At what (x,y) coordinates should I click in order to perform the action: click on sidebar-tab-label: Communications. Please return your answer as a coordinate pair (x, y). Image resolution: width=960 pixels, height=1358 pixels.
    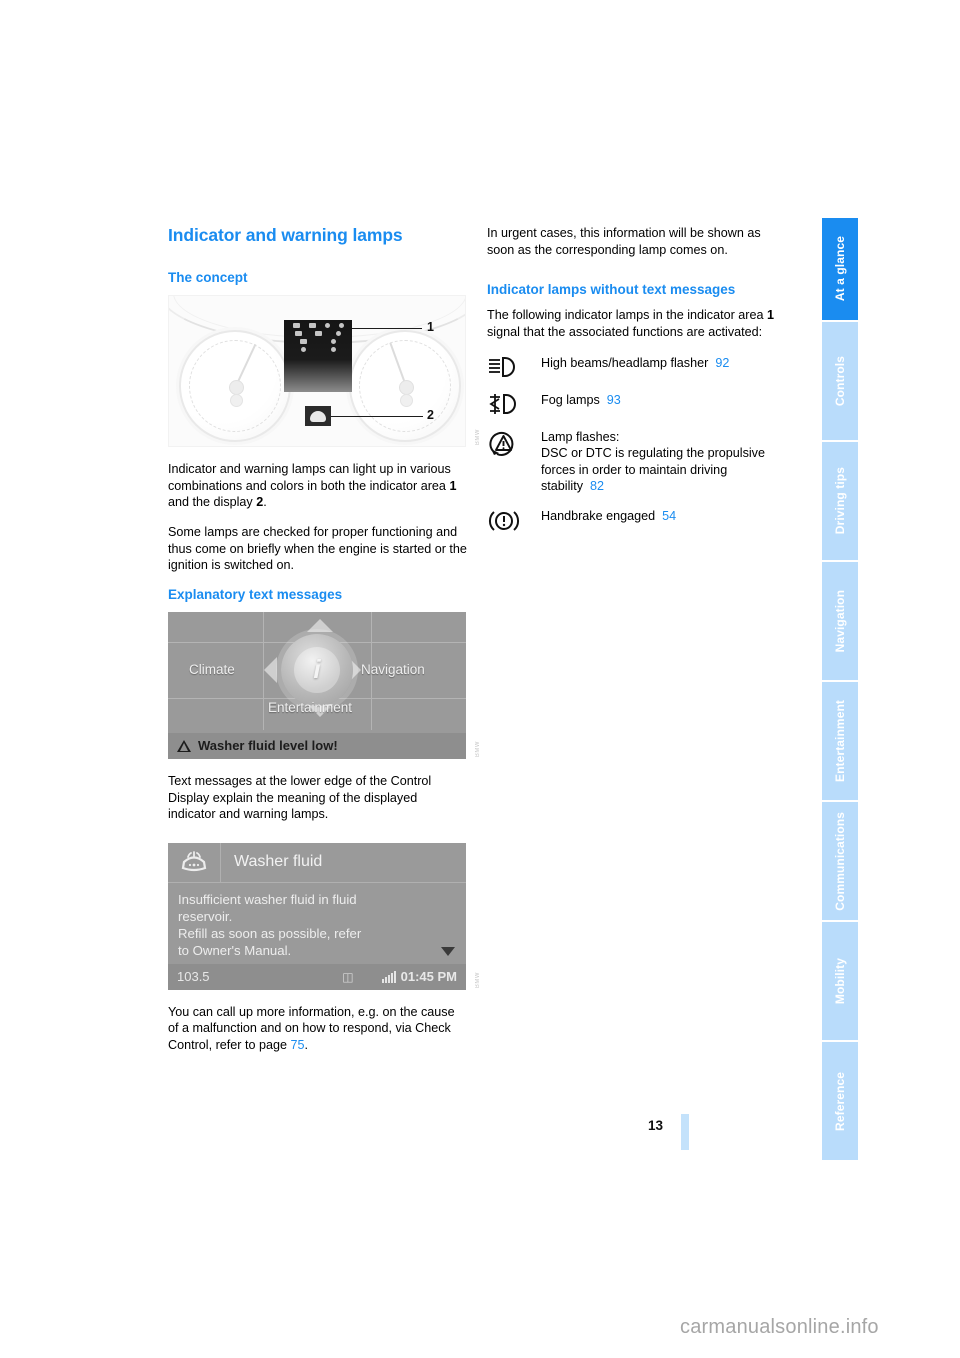
    Looking at the image, I should click on (840, 861).